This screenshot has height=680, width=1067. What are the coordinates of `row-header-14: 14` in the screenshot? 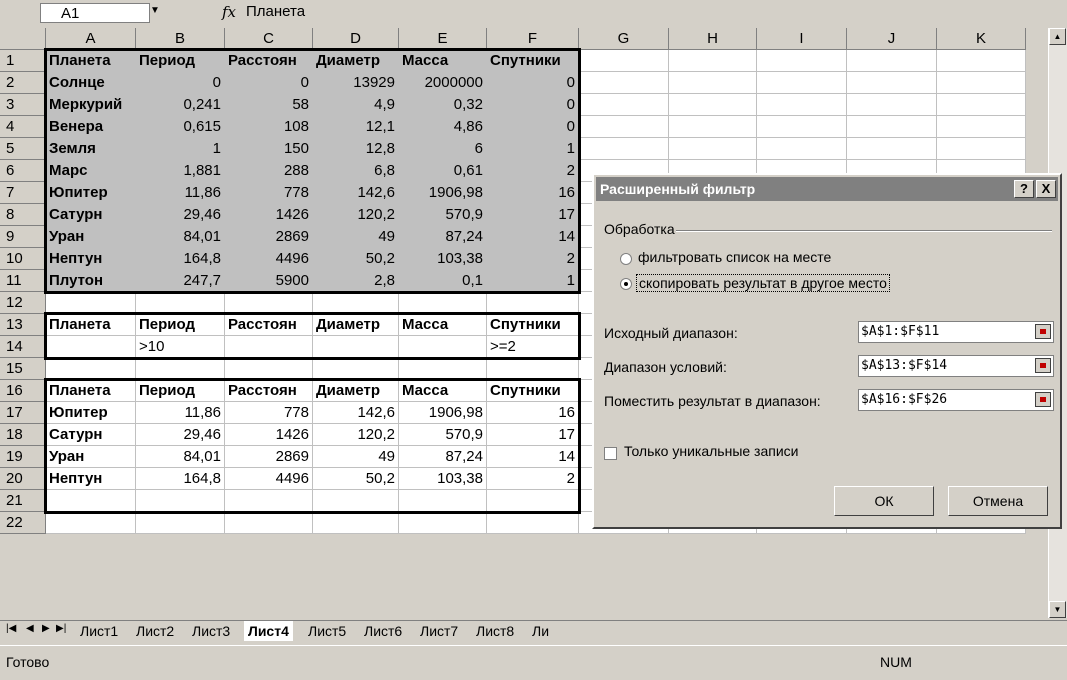 It's located at (23, 347).